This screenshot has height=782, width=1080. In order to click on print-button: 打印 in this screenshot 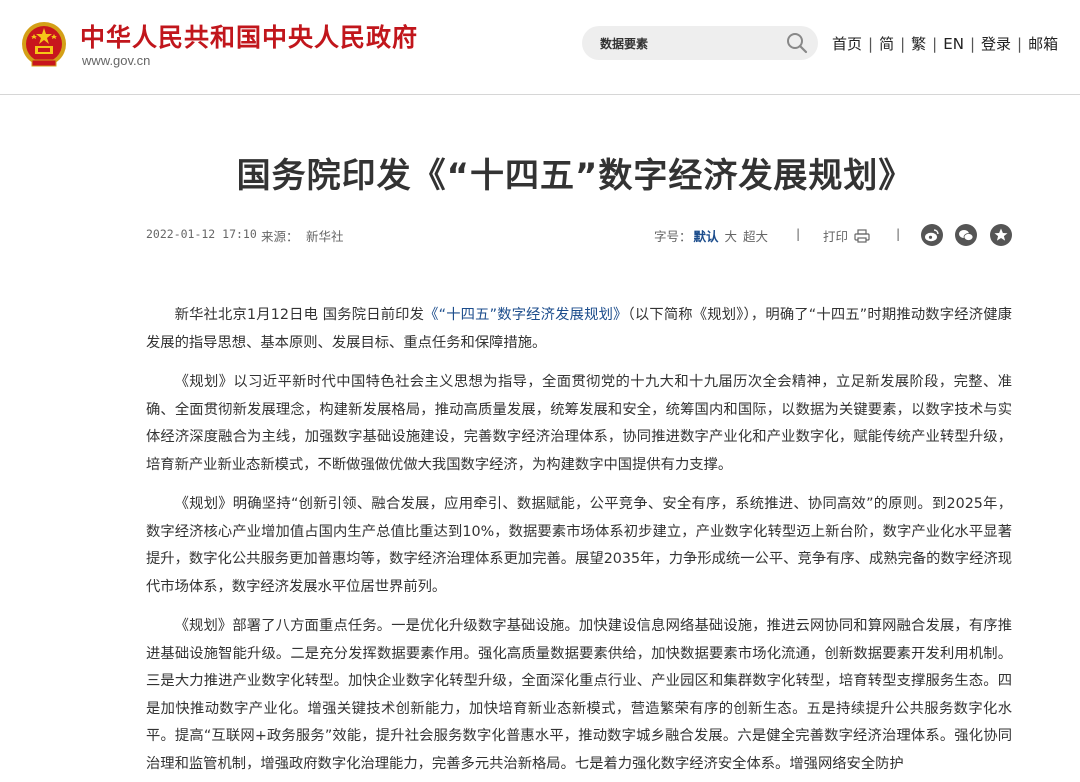, I will do `click(846, 235)`.